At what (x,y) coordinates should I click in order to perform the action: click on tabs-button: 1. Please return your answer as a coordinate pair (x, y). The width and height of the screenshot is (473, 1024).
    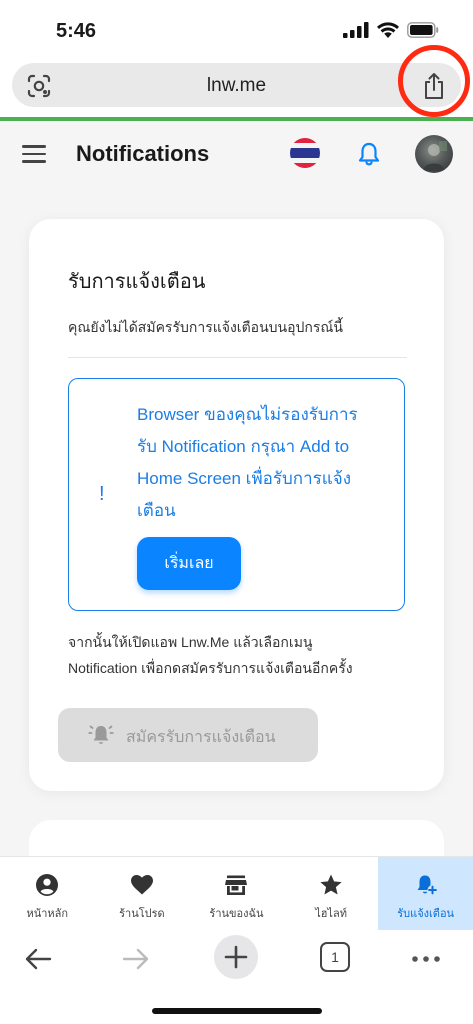
    Looking at the image, I should click on (335, 957).